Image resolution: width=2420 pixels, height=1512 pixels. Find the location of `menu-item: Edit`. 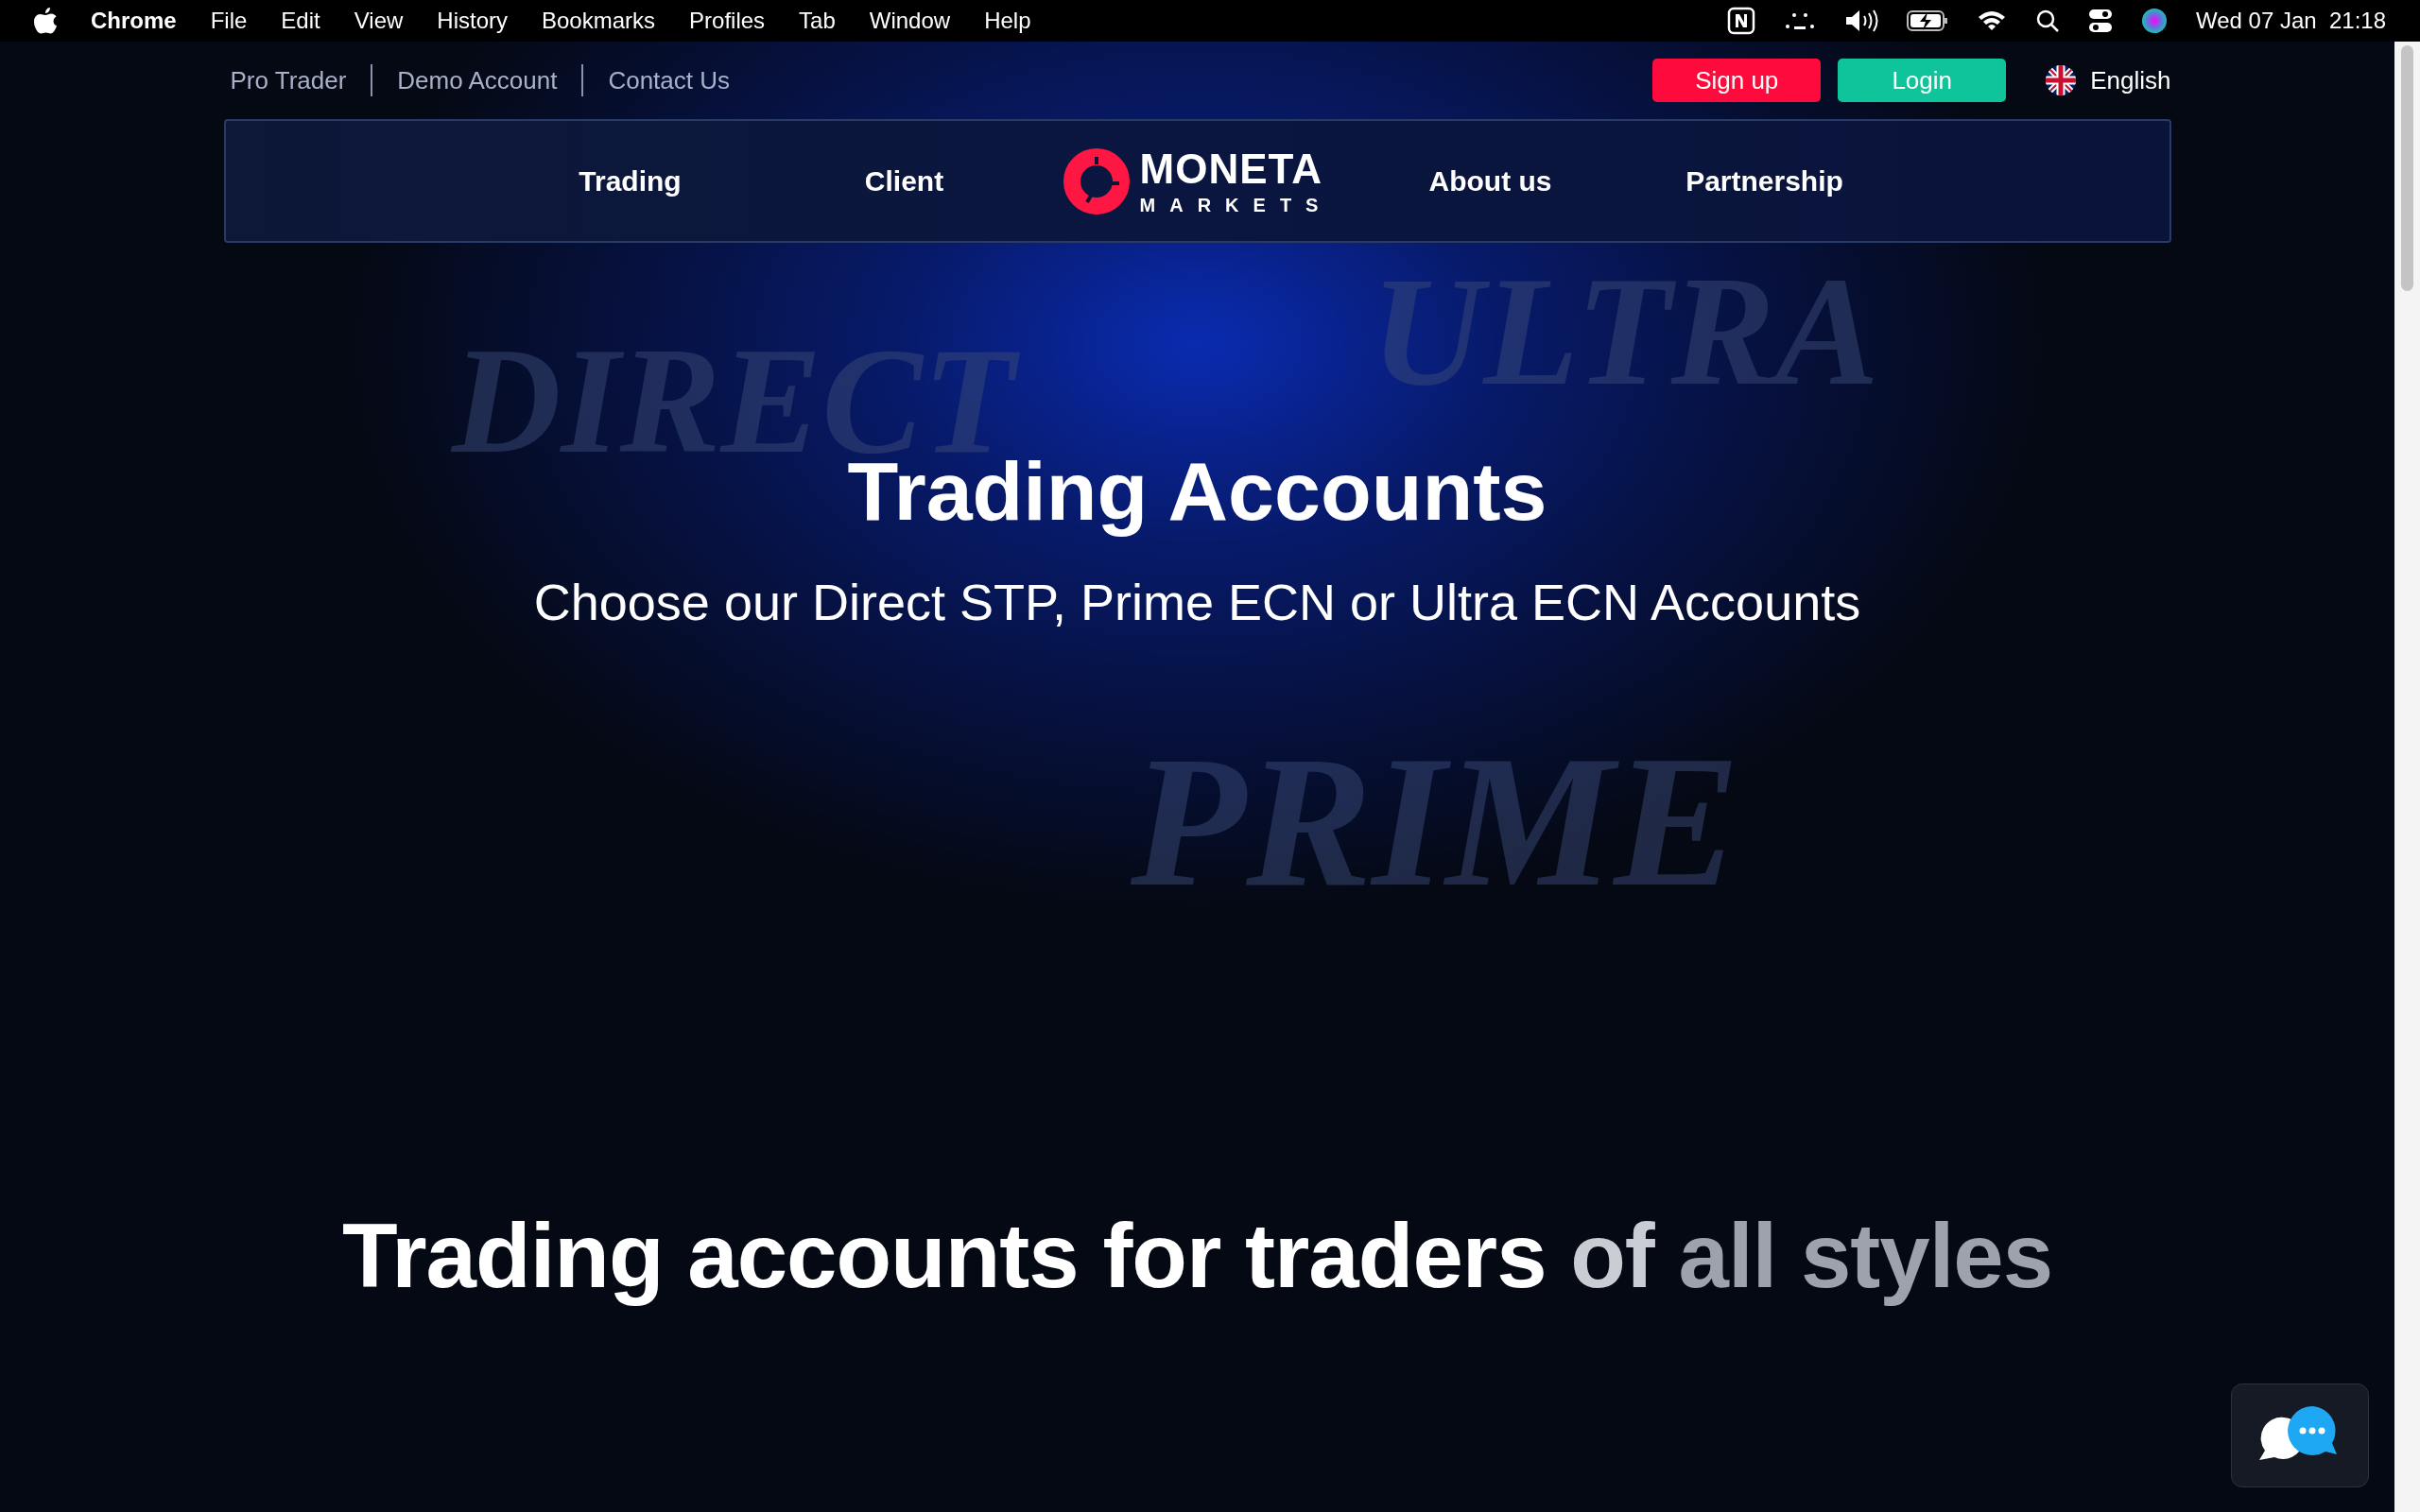

menu-item: Edit is located at coordinates (300, 21).